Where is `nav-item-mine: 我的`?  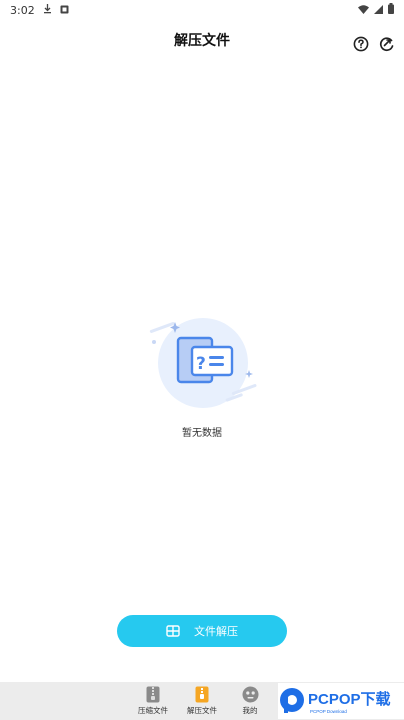
nav-item-mine: 我的 is located at coordinates (250, 702).